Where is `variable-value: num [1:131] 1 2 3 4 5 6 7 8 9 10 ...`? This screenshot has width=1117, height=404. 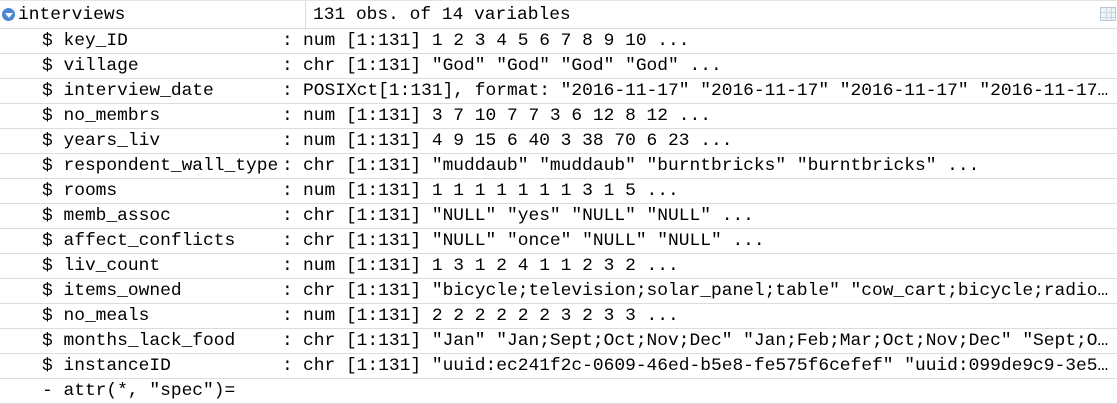
variable-value: num [1:131] 1 2 3 4 5 6 7 8 9 10 ... is located at coordinates (496, 41).